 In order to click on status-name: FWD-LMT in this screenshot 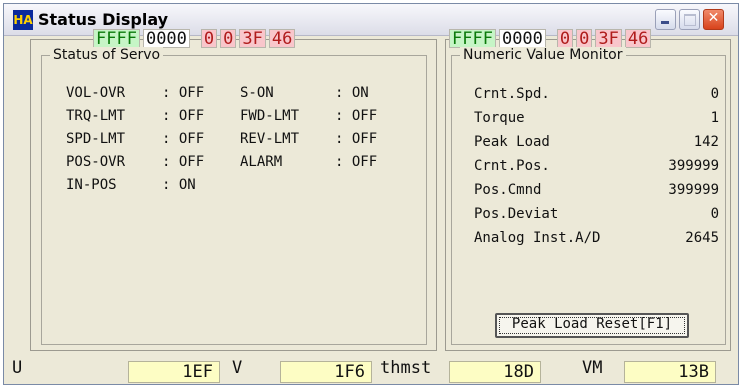, I will do `click(270, 116)`.